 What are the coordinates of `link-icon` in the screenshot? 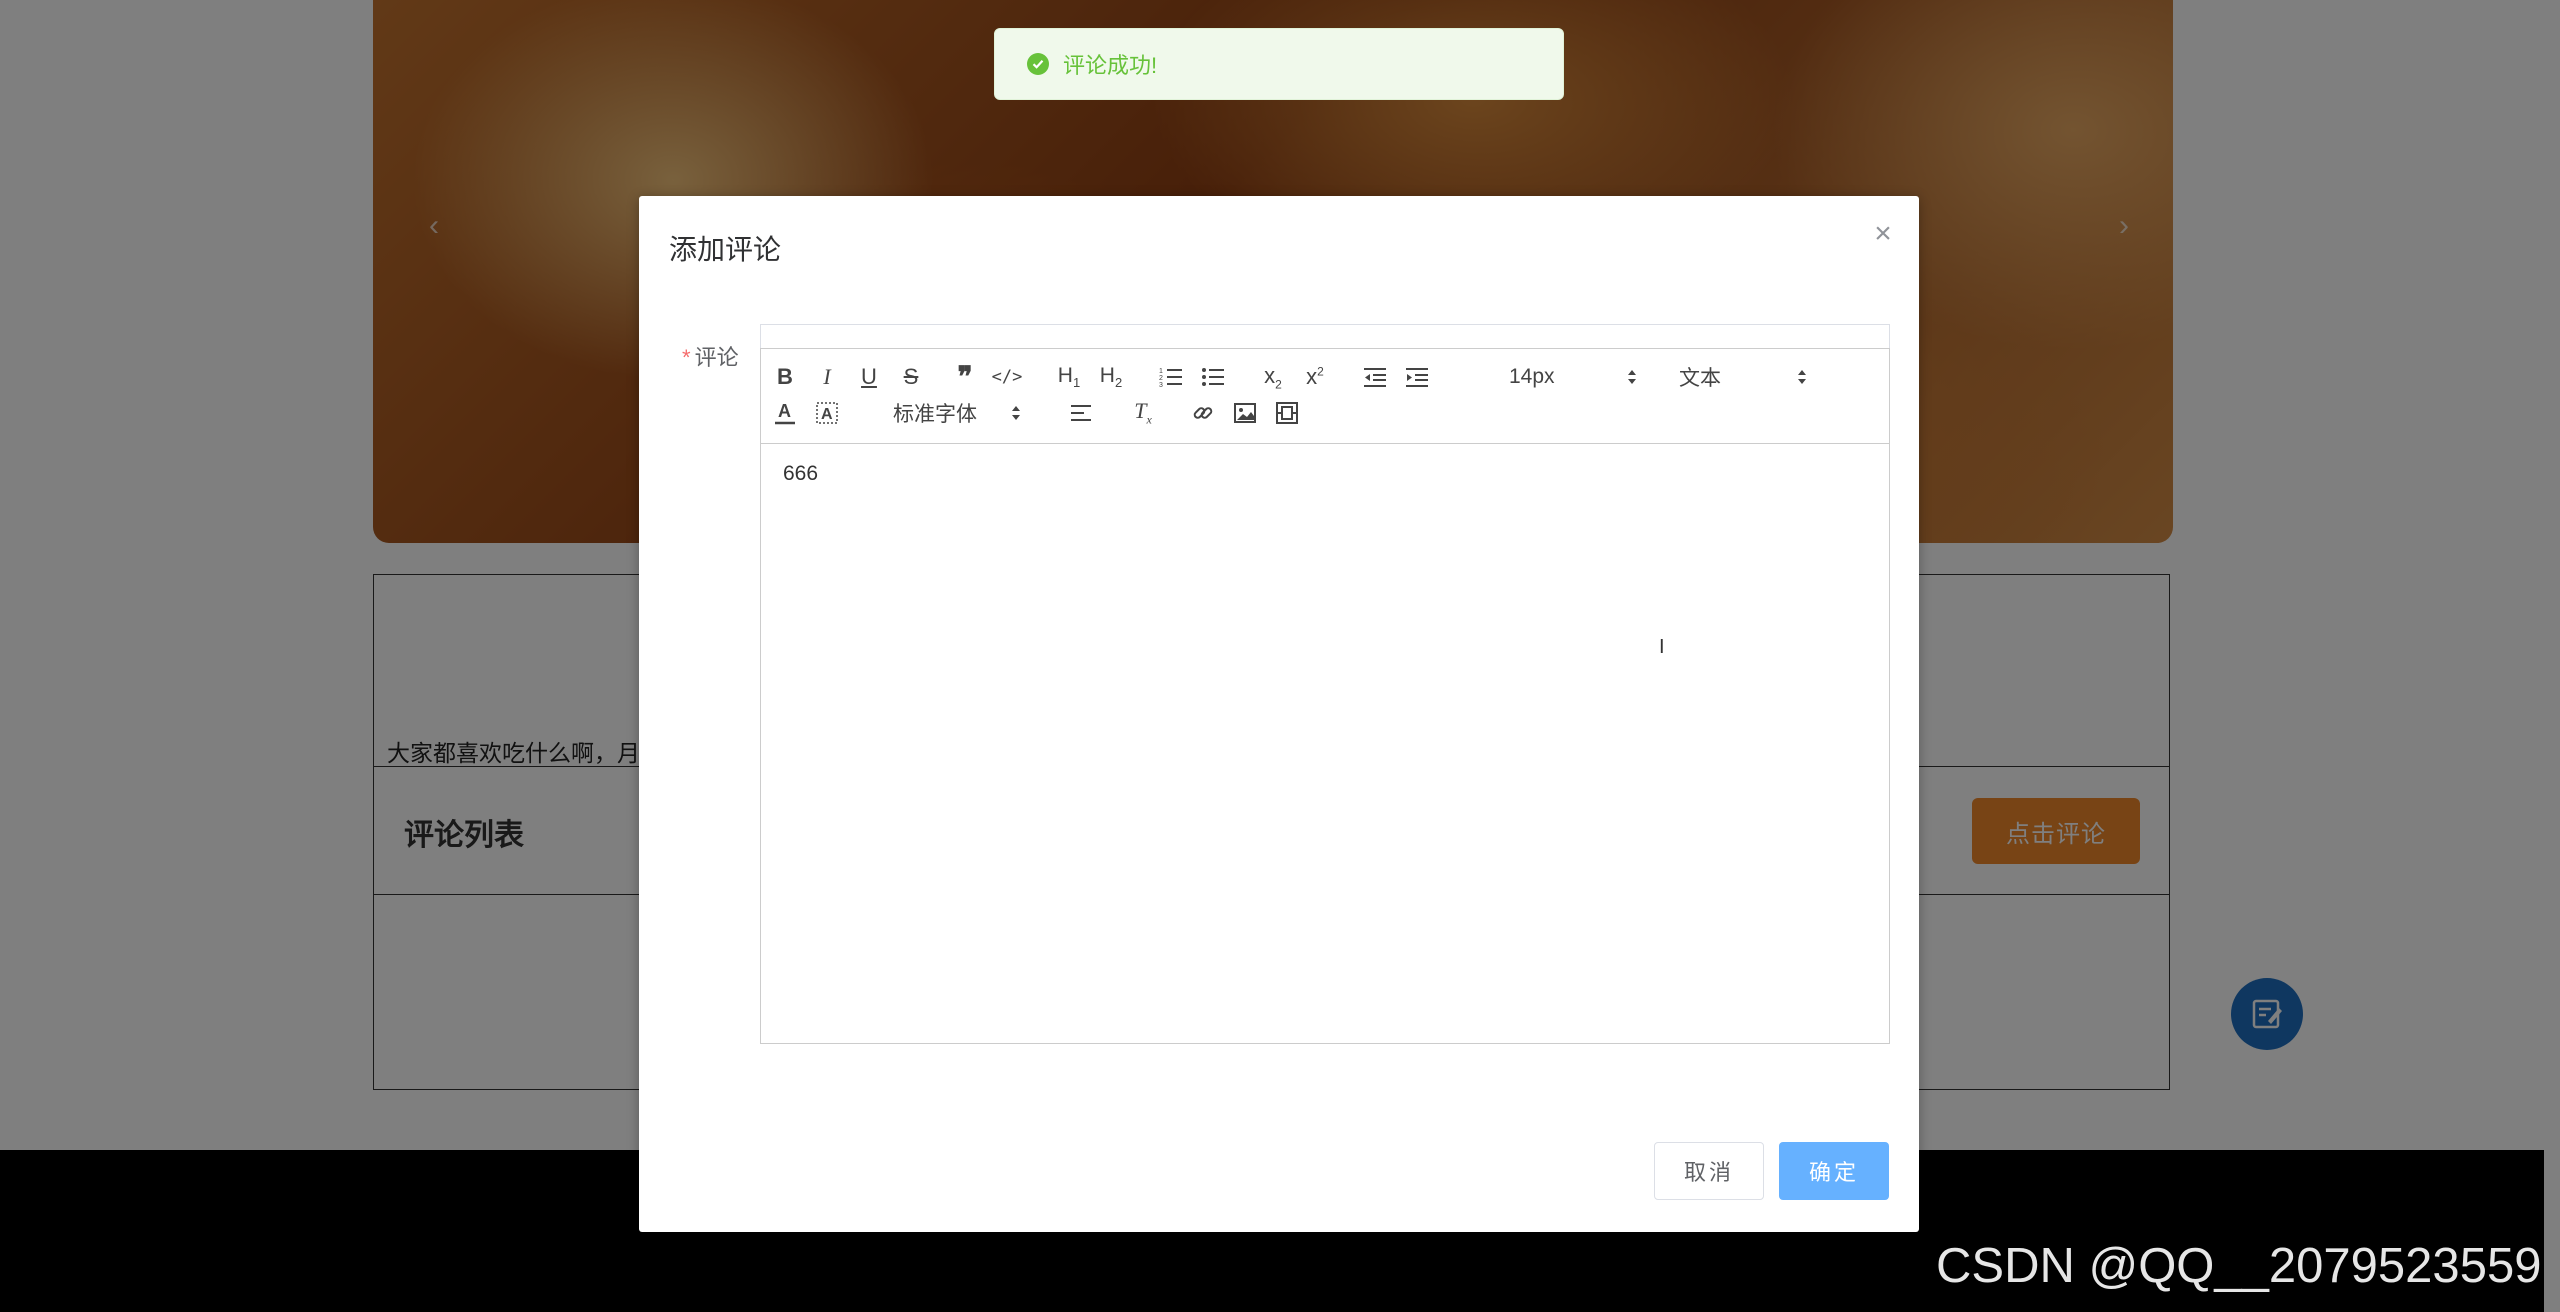 It's located at (1203, 413).